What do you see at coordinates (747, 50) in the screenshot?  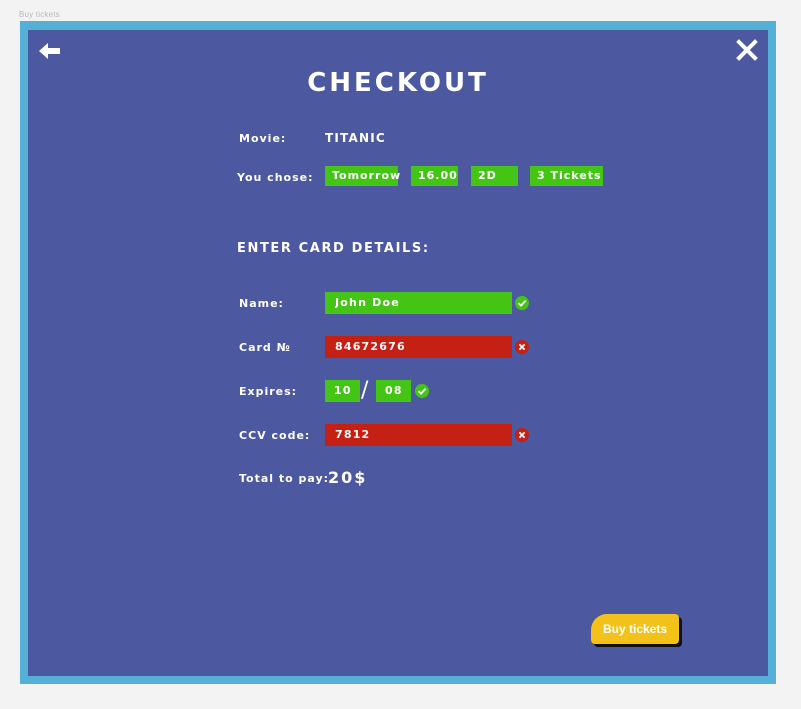 I see `close-icon` at bounding box center [747, 50].